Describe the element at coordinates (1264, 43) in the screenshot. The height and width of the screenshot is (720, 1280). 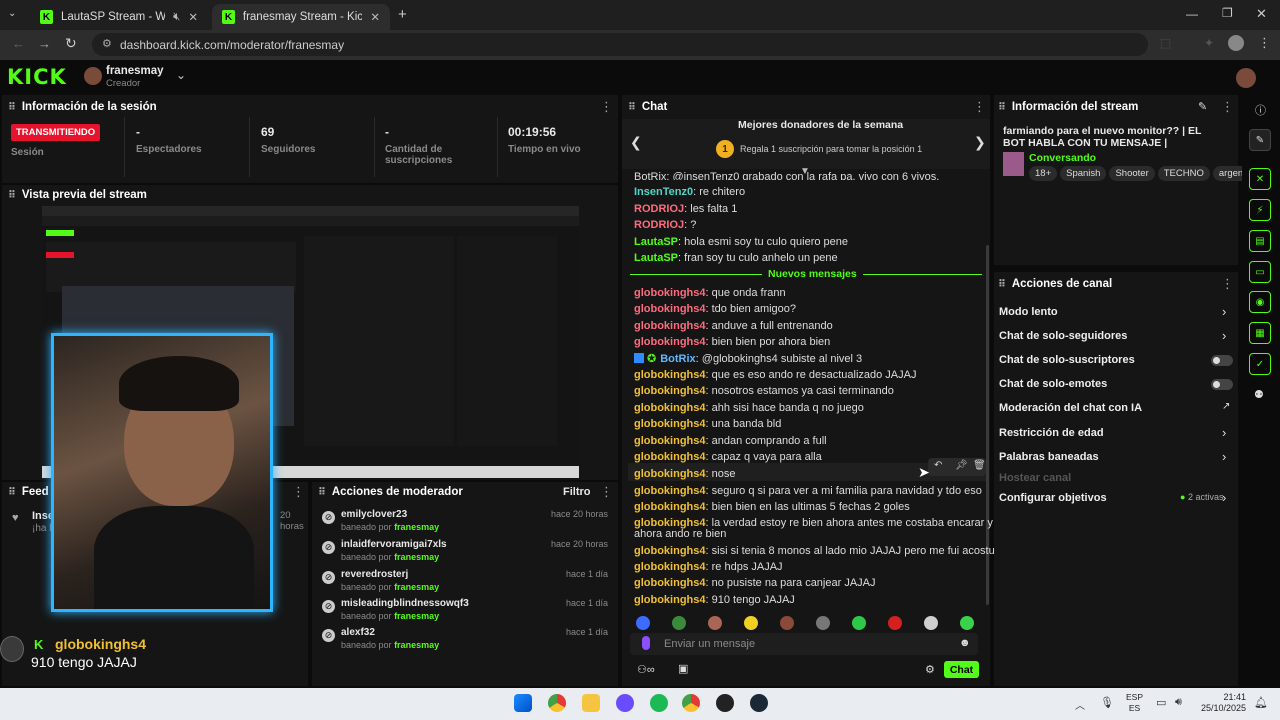
I see `browser-menu-icon: ⋮` at that location.